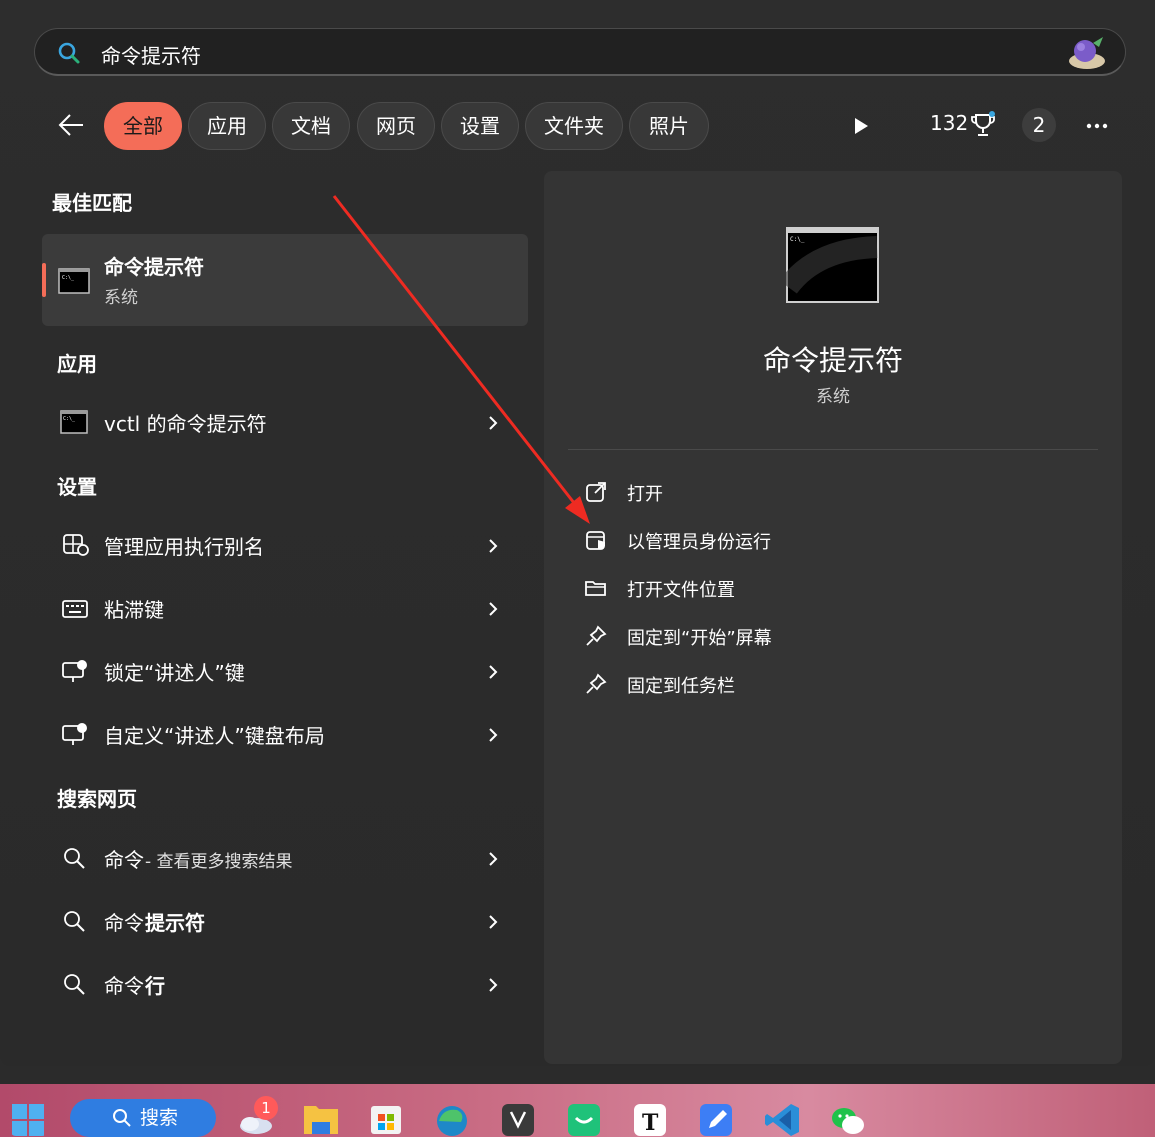 This screenshot has height=1137, width=1155. Describe the element at coordinates (1087, 53) in the screenshot. I see `copilot-avatar-icon` at that location.